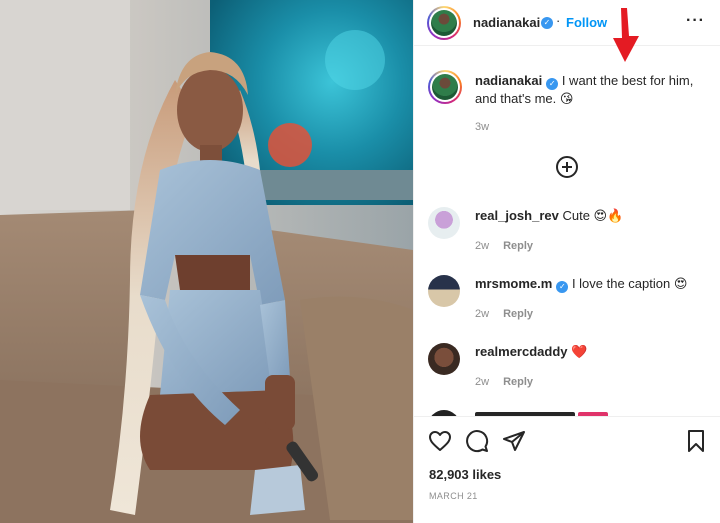  I want to click on post-date: MARCH 21, so click(453, 496).